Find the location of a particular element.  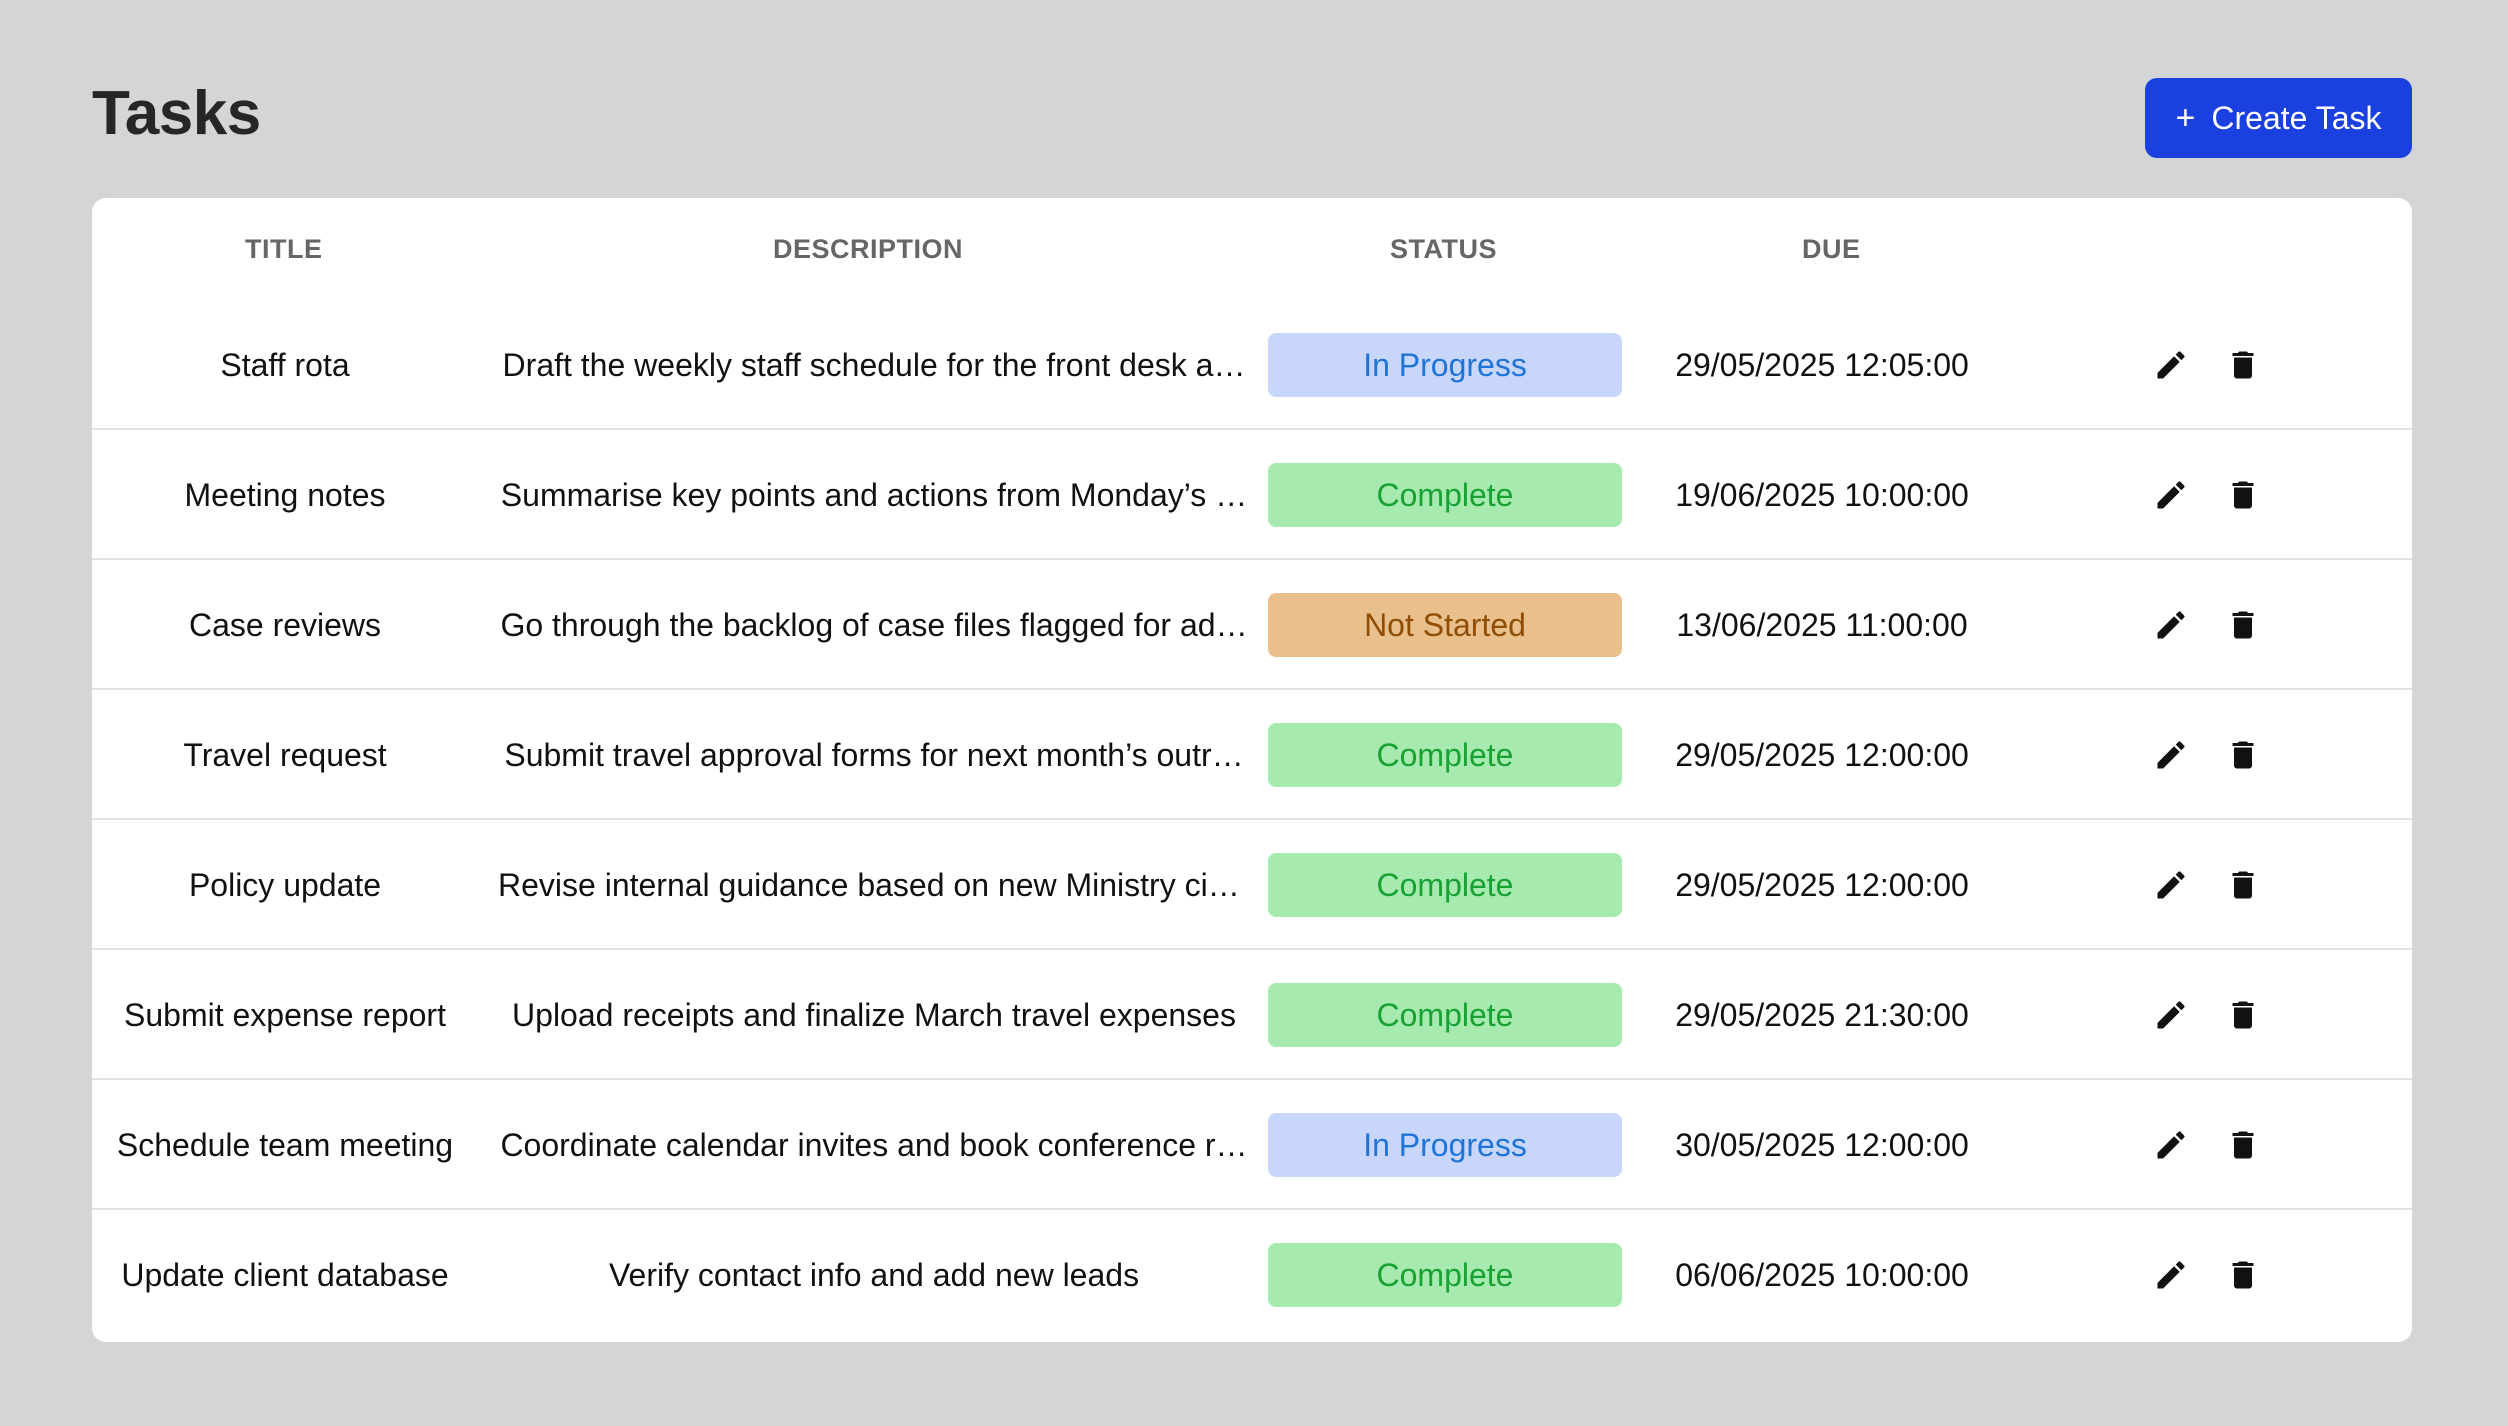

column-header-description: DESCRIPTION is located at coordinates (868, 249).